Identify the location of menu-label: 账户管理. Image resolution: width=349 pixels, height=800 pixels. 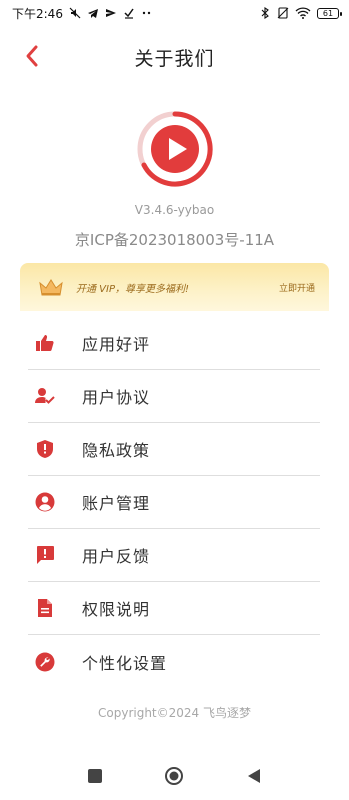
(116, 503).